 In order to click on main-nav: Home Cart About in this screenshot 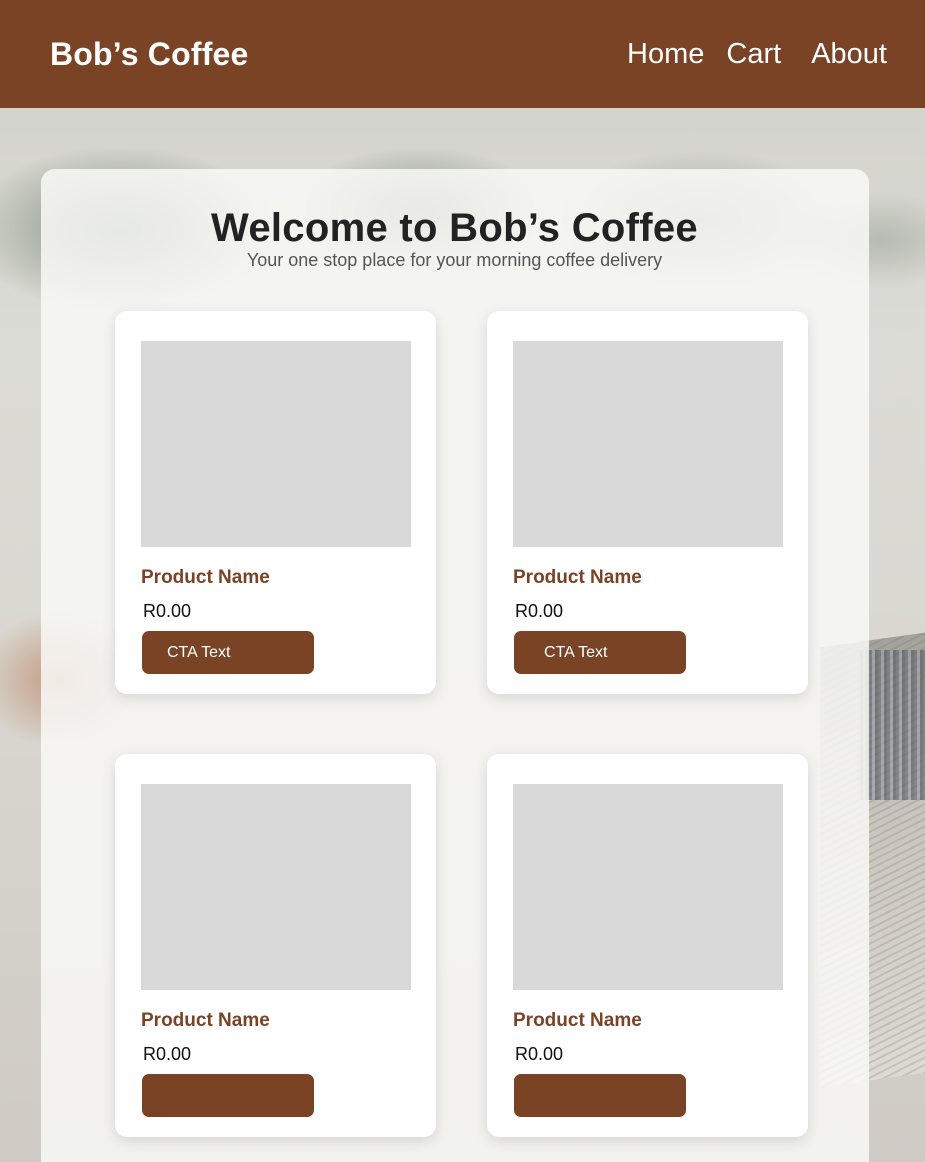, I will do `click(757, 54)`.